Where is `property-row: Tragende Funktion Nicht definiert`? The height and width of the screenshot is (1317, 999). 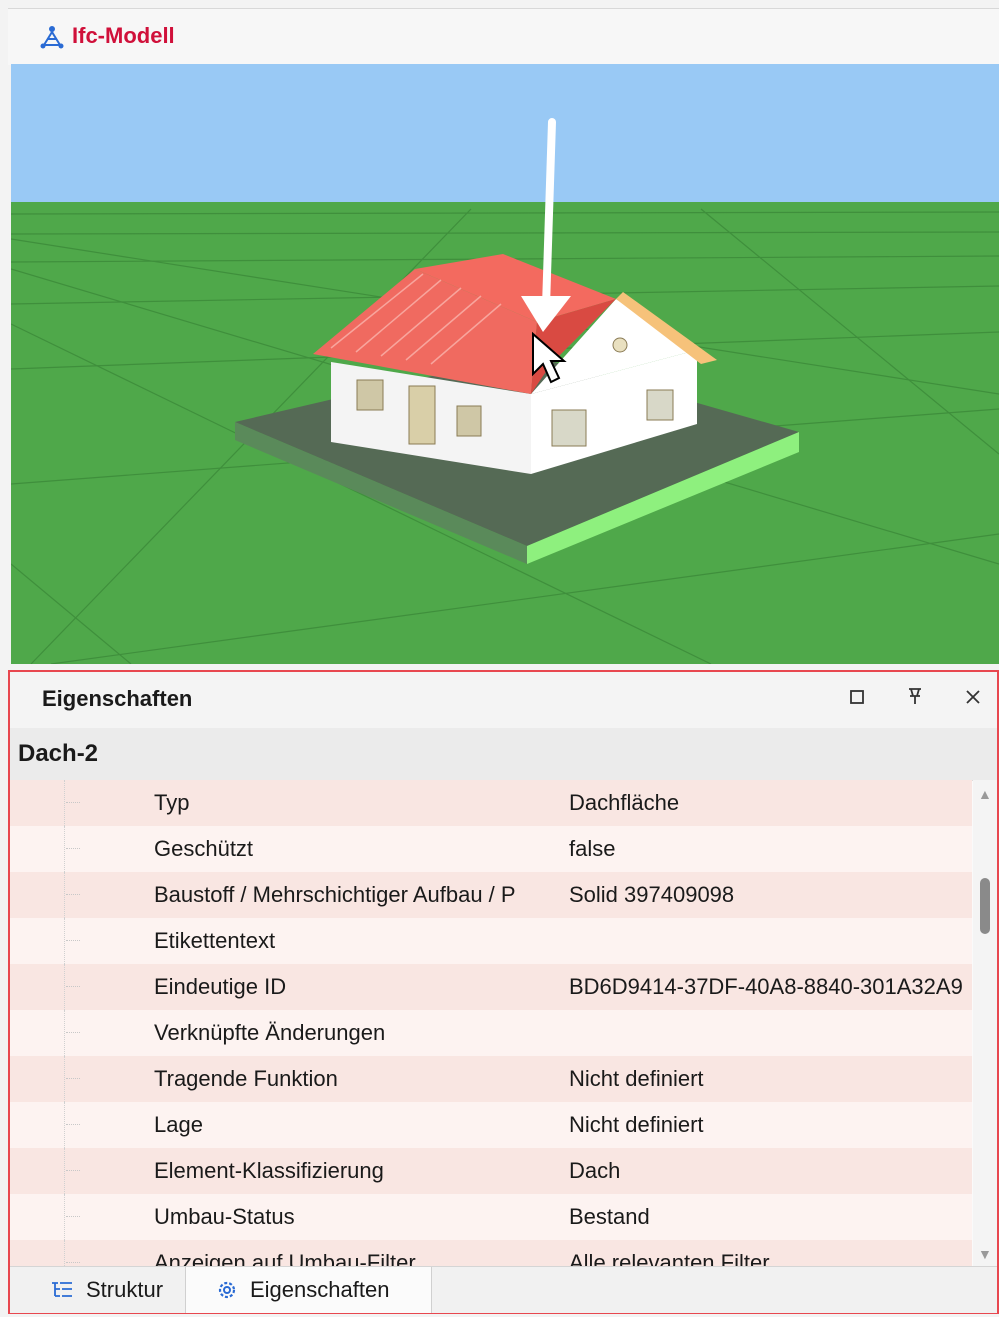 property-row: Tragende Funktion Nicht definiert is located at coordinates (491, 1079).